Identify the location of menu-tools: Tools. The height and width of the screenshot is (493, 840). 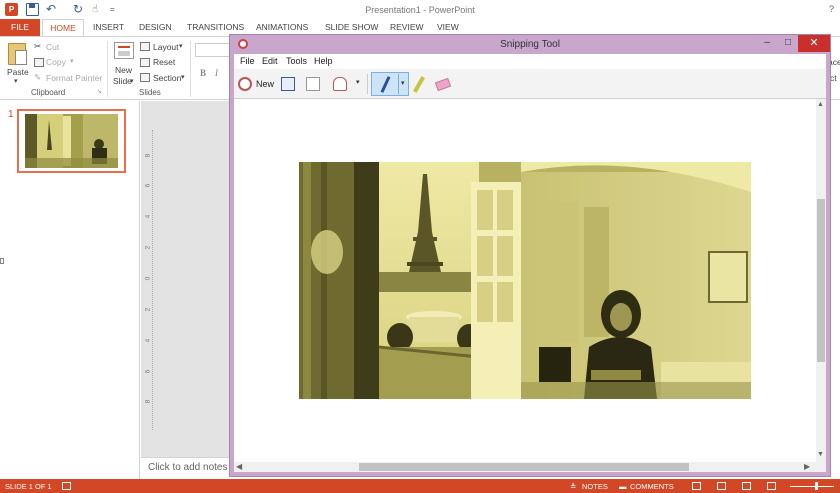
(296, 61).